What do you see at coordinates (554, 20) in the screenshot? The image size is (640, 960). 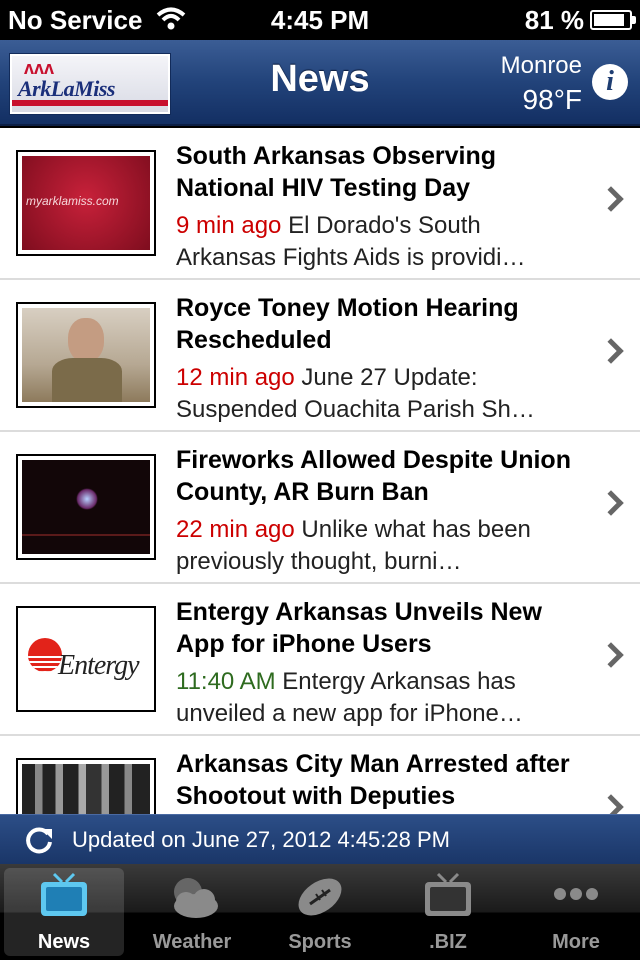 I see `battery-percent: 81 %` at bounding box center [554, 20].